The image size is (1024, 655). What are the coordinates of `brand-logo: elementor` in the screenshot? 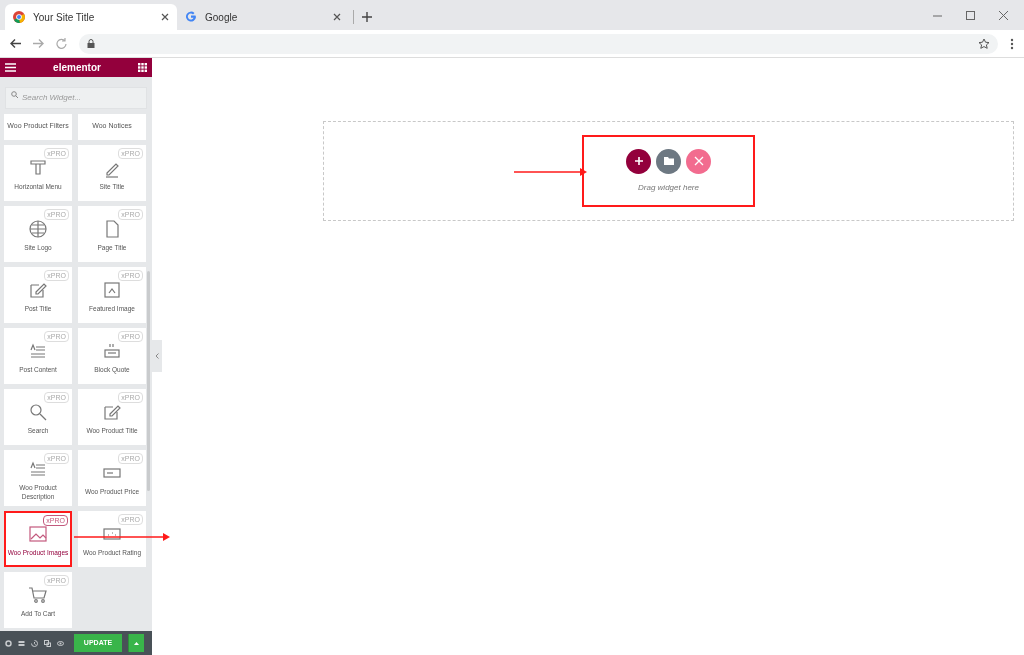 It's located at (77, 68).